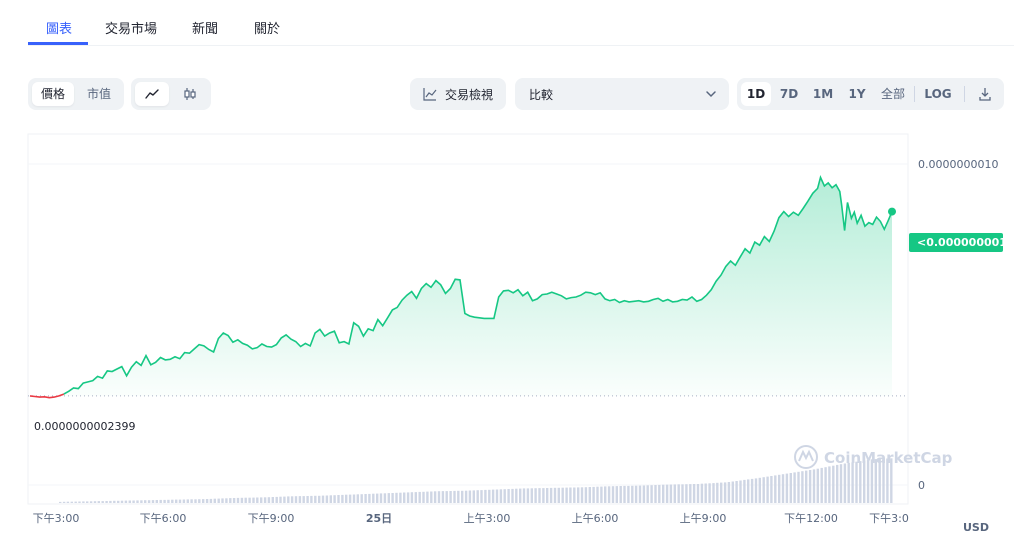 The width and height of the screenshot is (1014, 551). I want to click on trading-view-label: 交易檢視, so click(469, 95).